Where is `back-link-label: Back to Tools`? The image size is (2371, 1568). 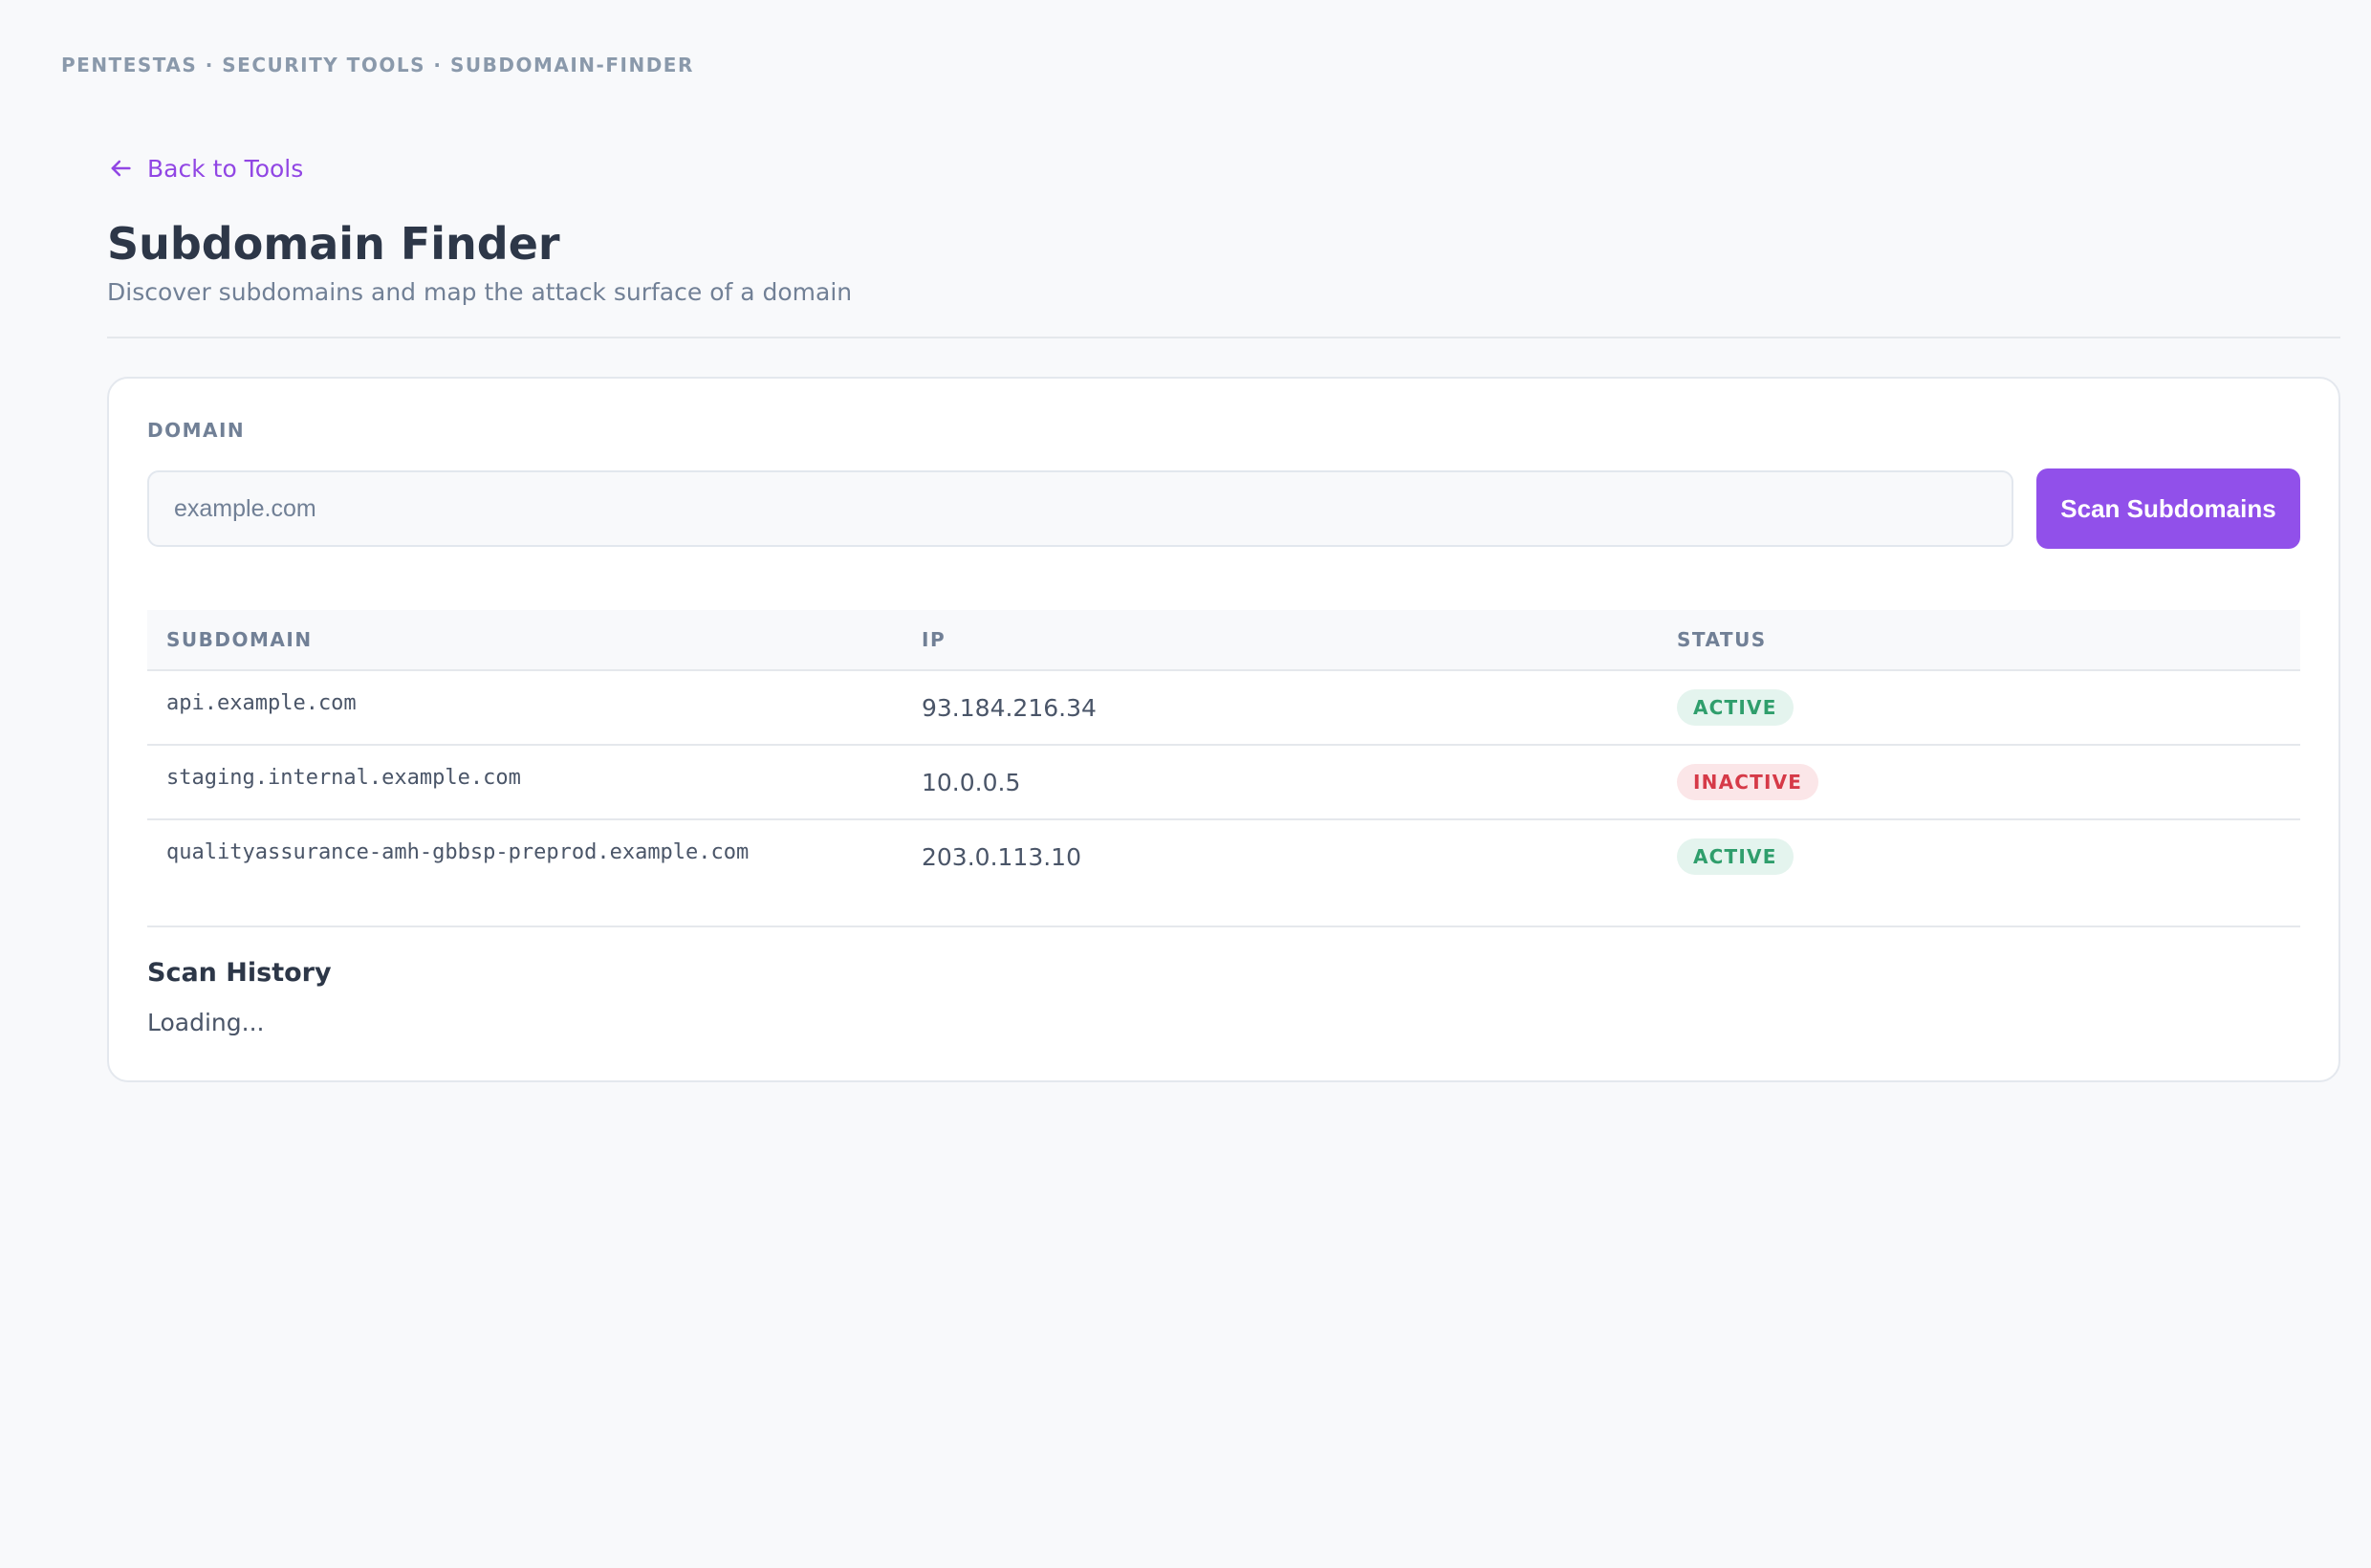
back-link-label: Back to Tools is located at coordinates (225, 168).